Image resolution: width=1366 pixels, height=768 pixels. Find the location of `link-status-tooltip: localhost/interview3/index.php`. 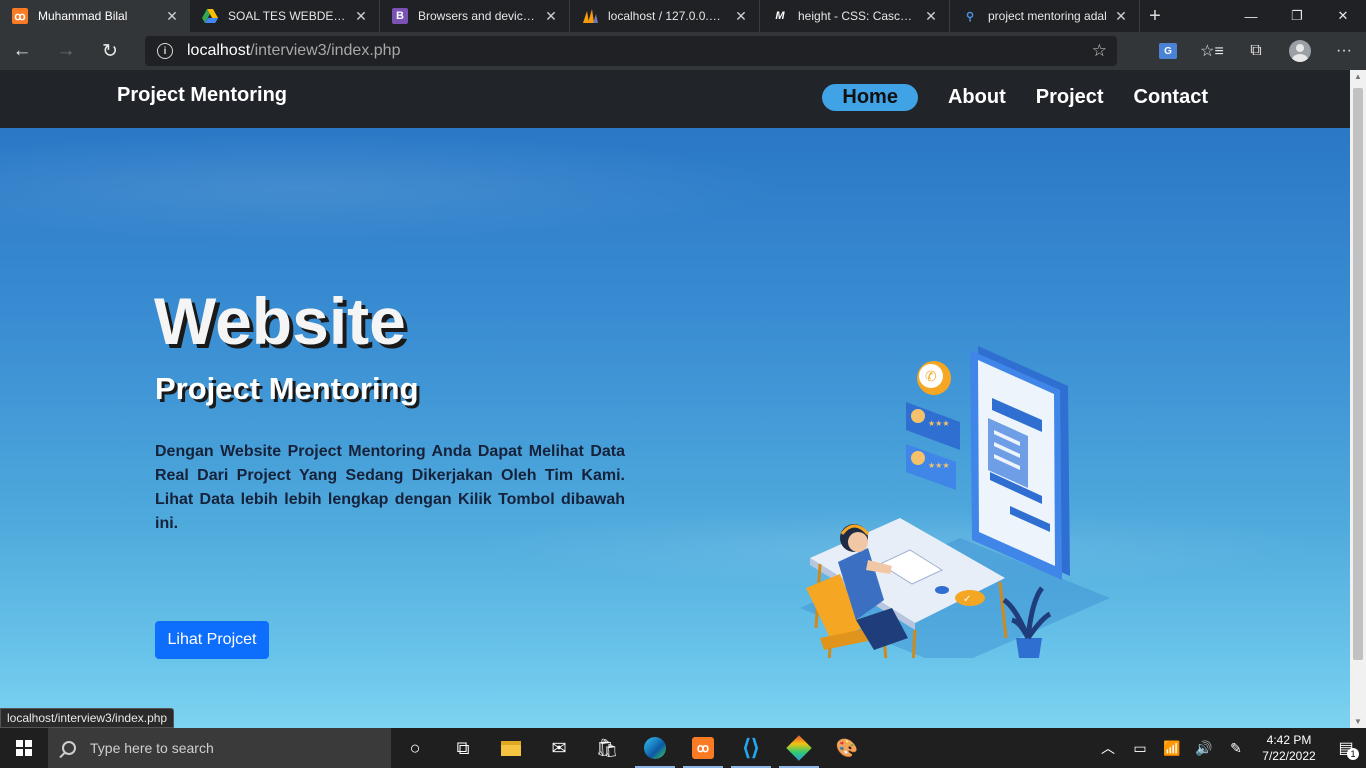

link-status-tooltip: localhost/interview3/index.php is located at coordinates (87, 718).